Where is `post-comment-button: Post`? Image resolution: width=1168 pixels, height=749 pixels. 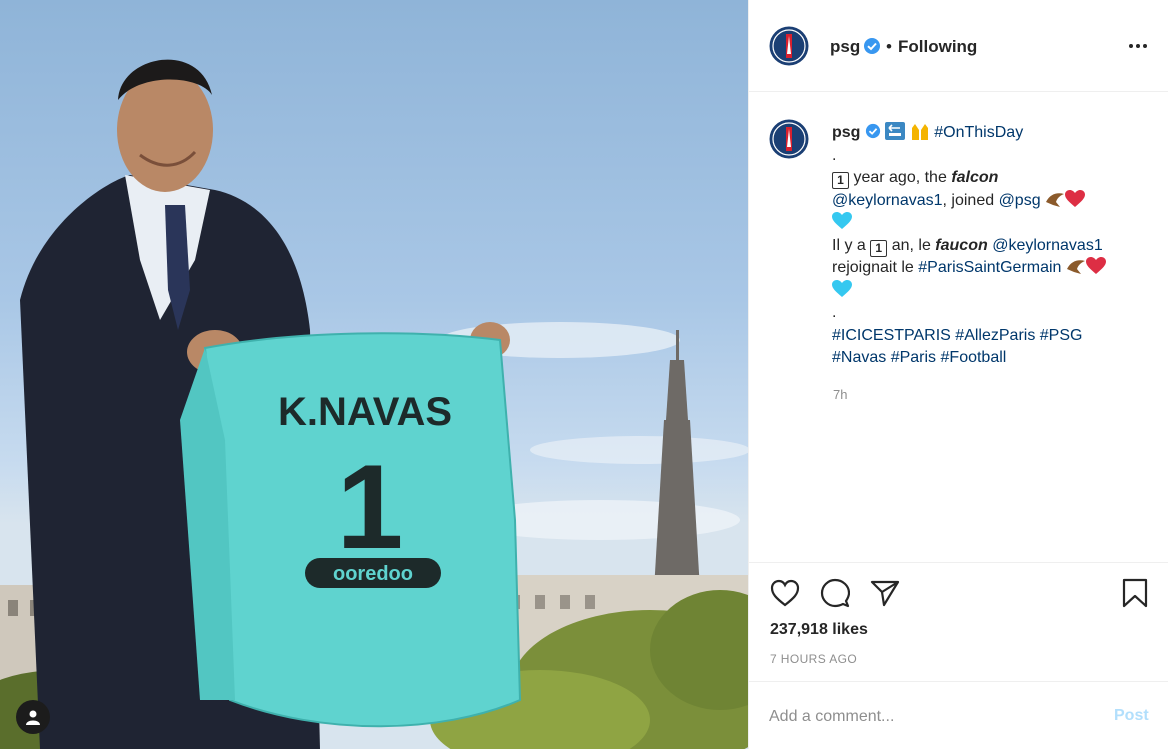
post-comment-button: Post is located at coordinates (1131, 716).